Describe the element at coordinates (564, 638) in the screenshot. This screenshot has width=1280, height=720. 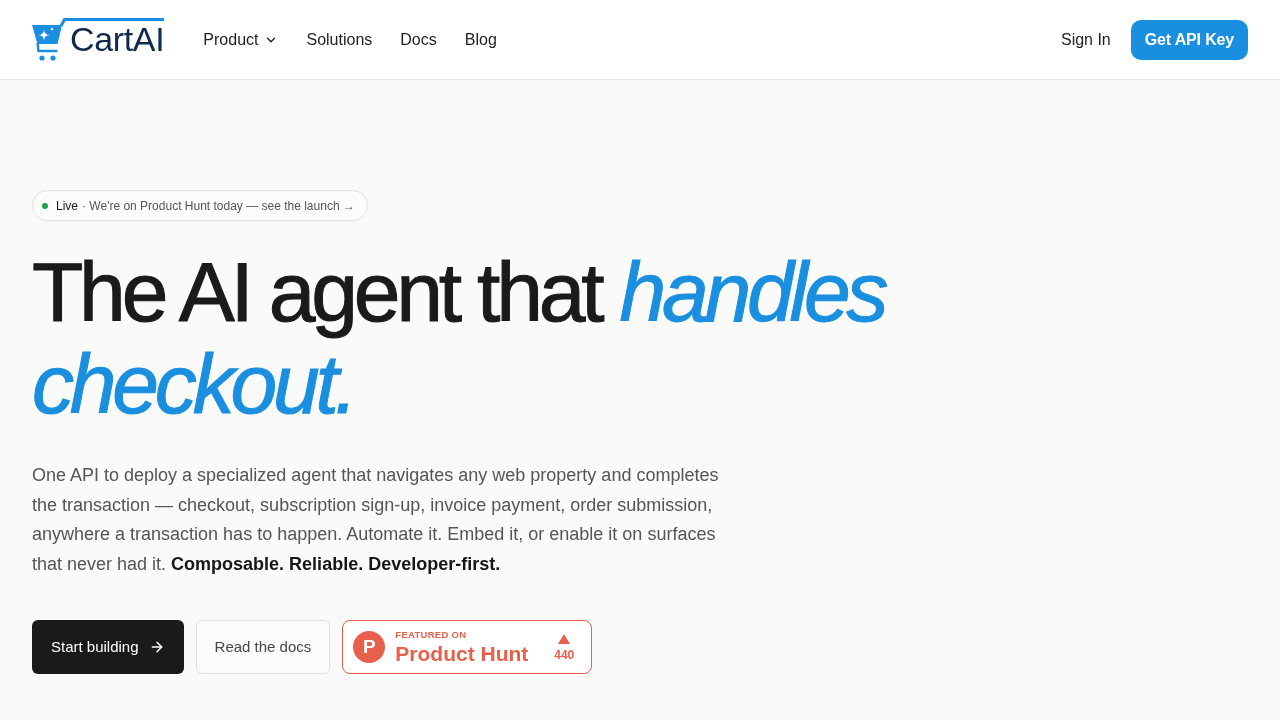
I see `upvote-triangle-icon` at that location.